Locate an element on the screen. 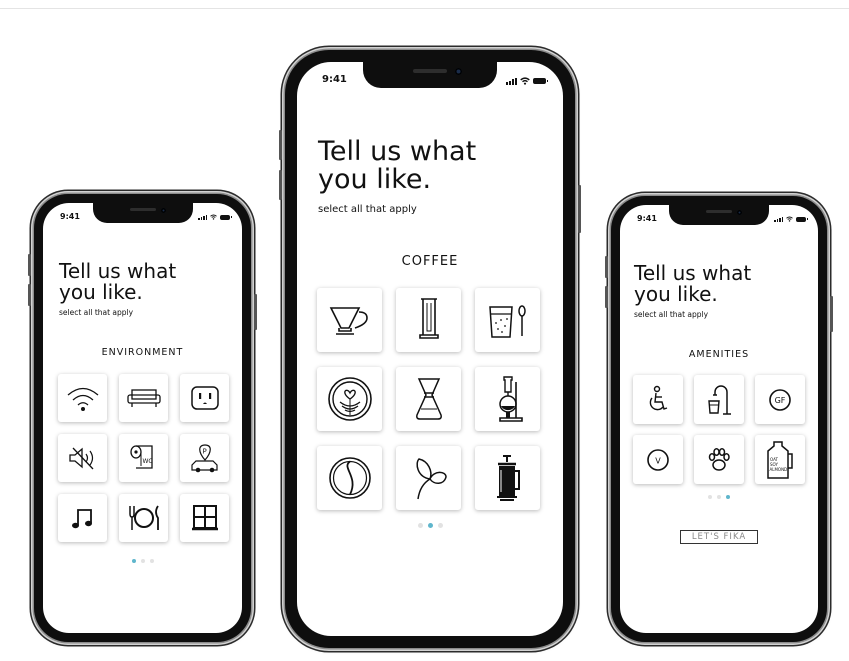 The height and width of the screenshot is (661, 849). toilet-paper-icon: WC is located at coordinates (141, 457).